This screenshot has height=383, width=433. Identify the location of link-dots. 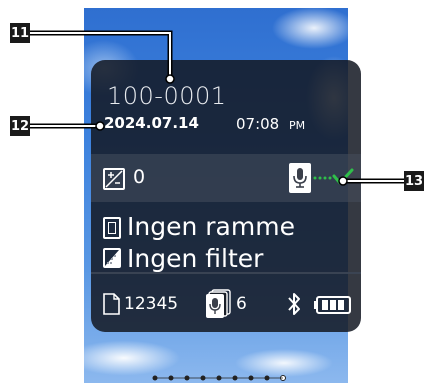
(322, 178).